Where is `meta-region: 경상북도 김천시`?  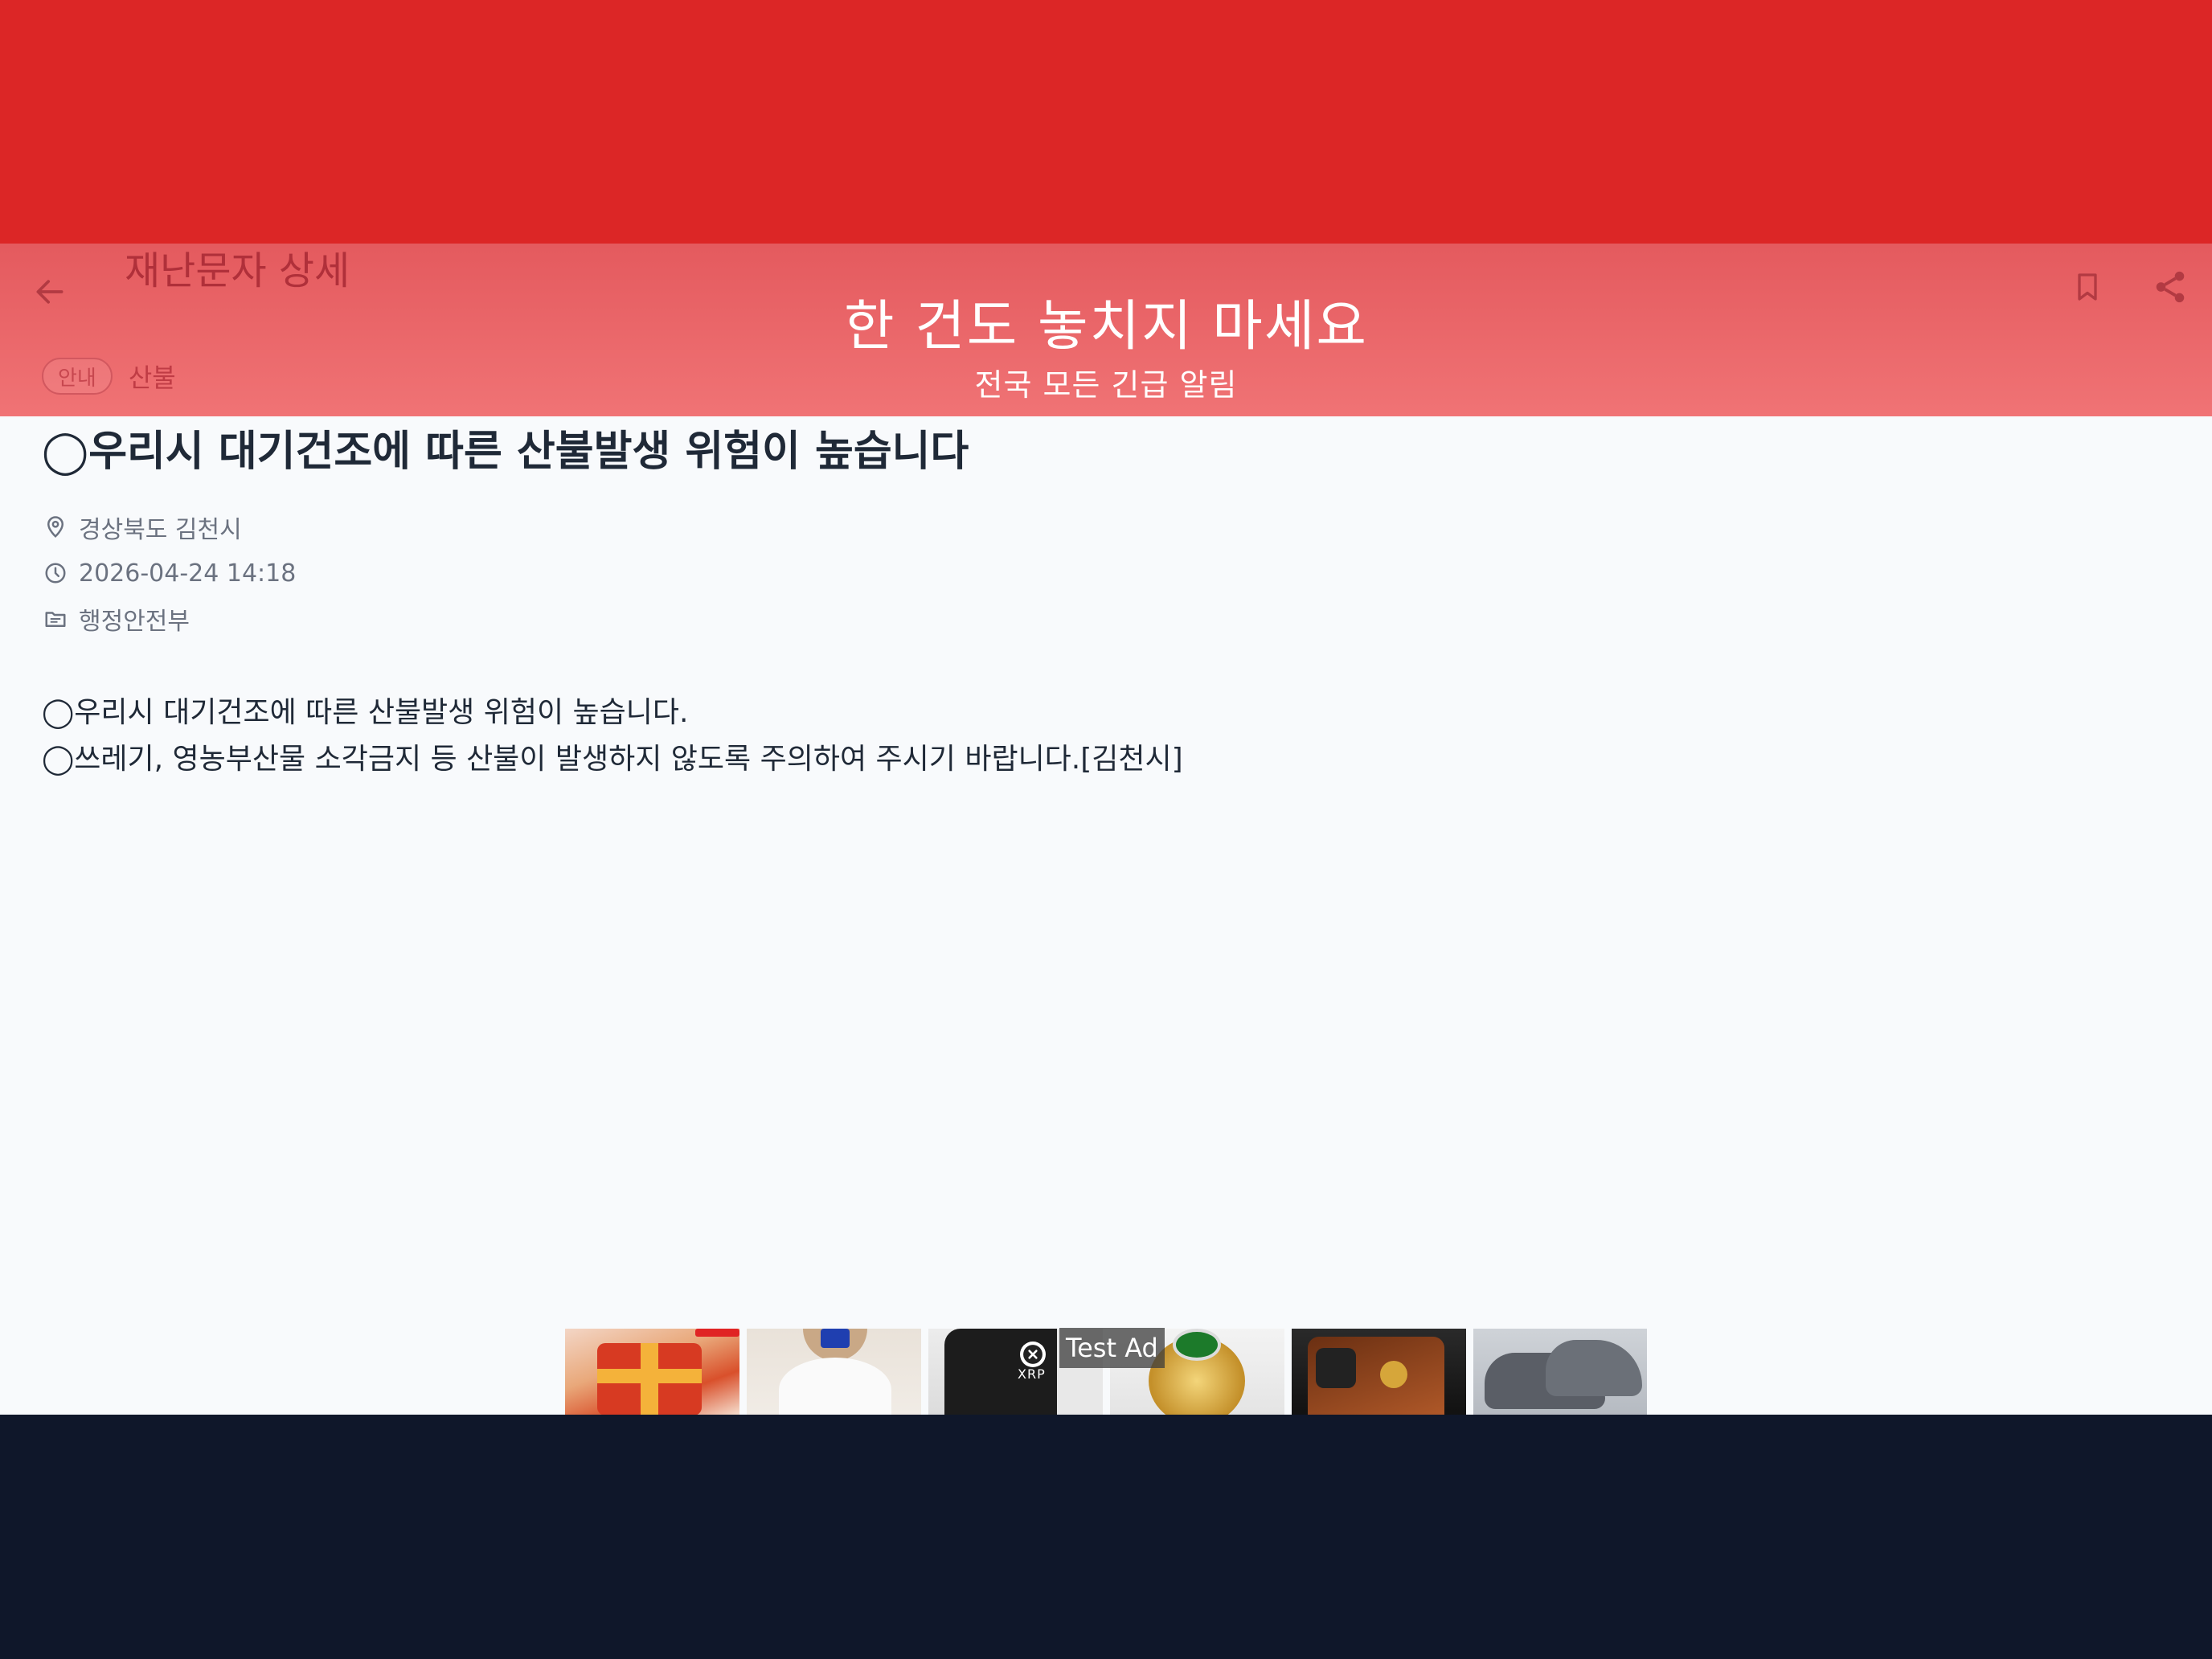 meta-region: 경상북도 김천시 is located at coordinates (142, 527).